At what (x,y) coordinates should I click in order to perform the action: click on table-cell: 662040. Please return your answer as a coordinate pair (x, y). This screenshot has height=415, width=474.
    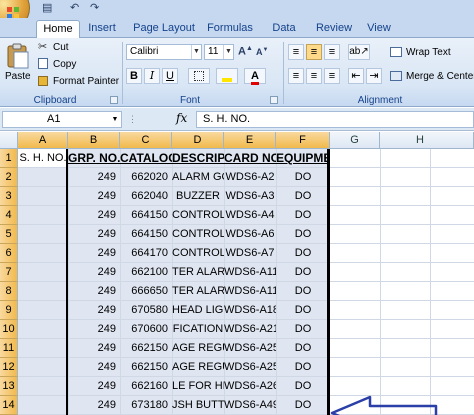
    Looking at the image, I should click on (146, 196).